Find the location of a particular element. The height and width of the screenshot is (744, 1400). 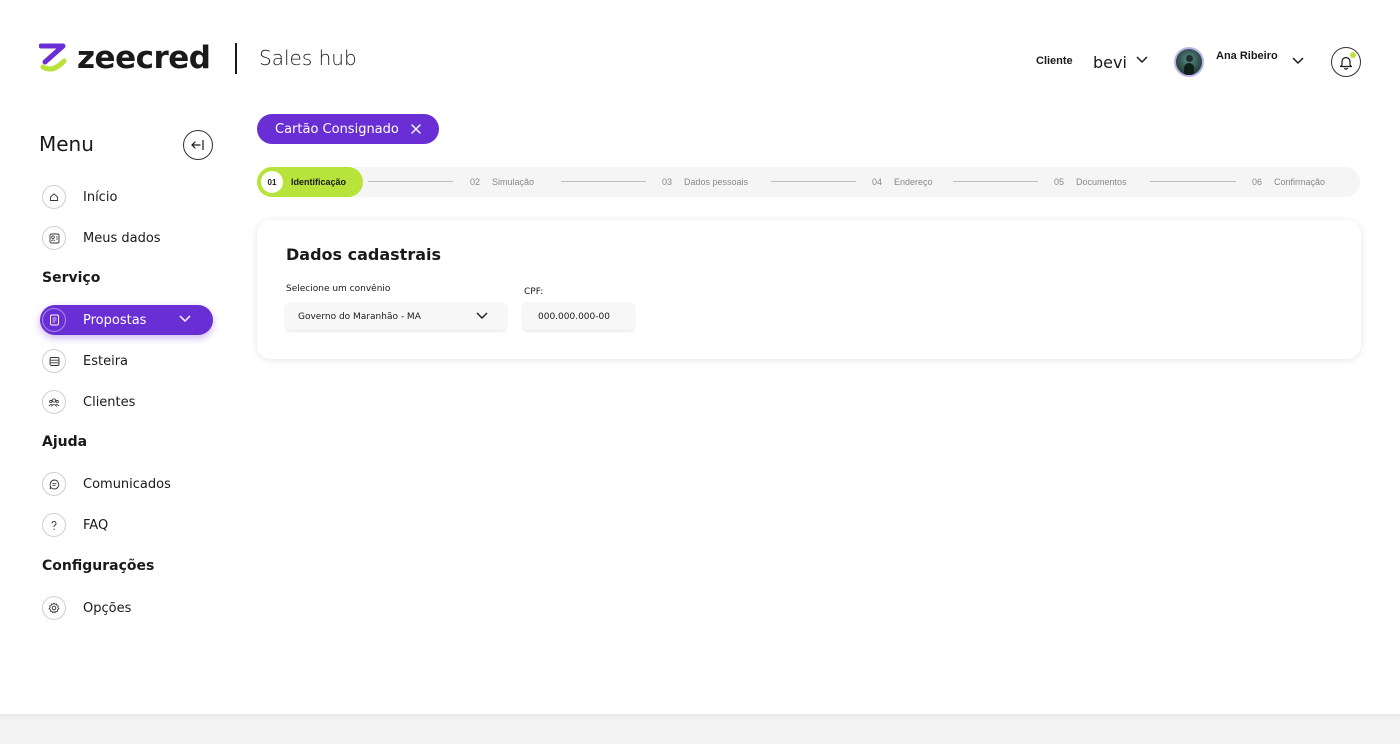

step-label: Endereço is located at coordinates (913, 182).